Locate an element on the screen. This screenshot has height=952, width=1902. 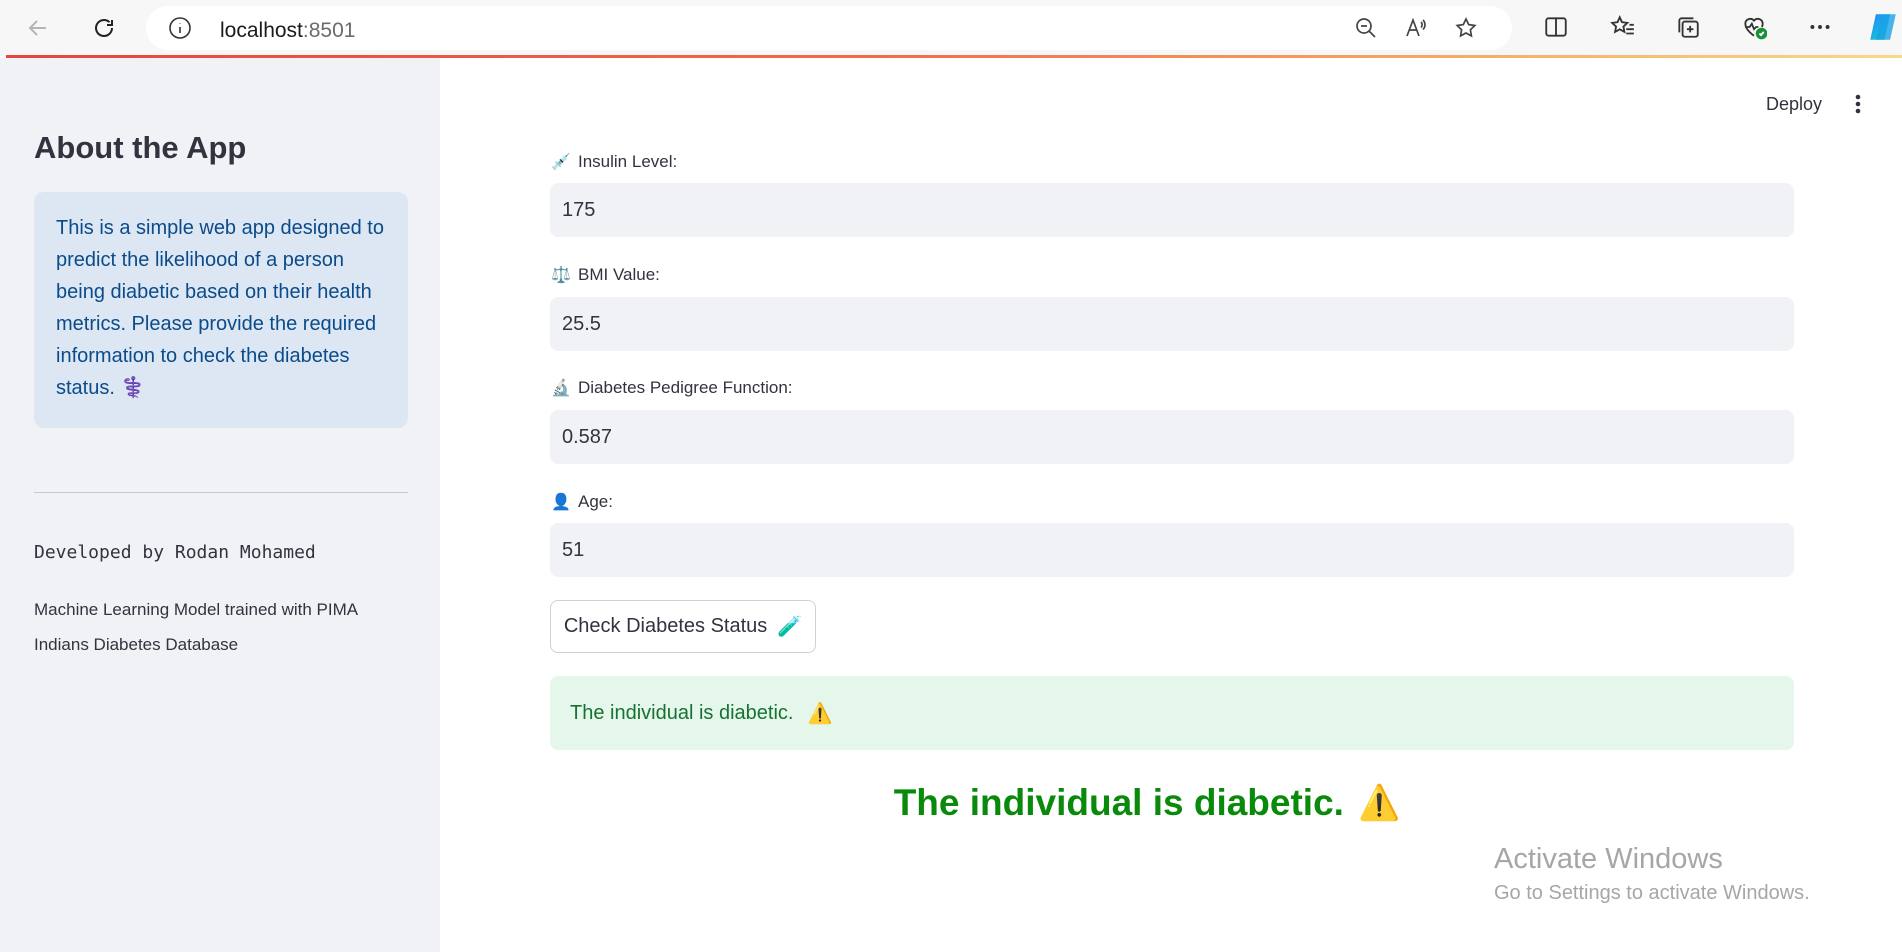
check-diabetes-button: Check Diabetes Status 🧪 is located at coordinates (683, 626).